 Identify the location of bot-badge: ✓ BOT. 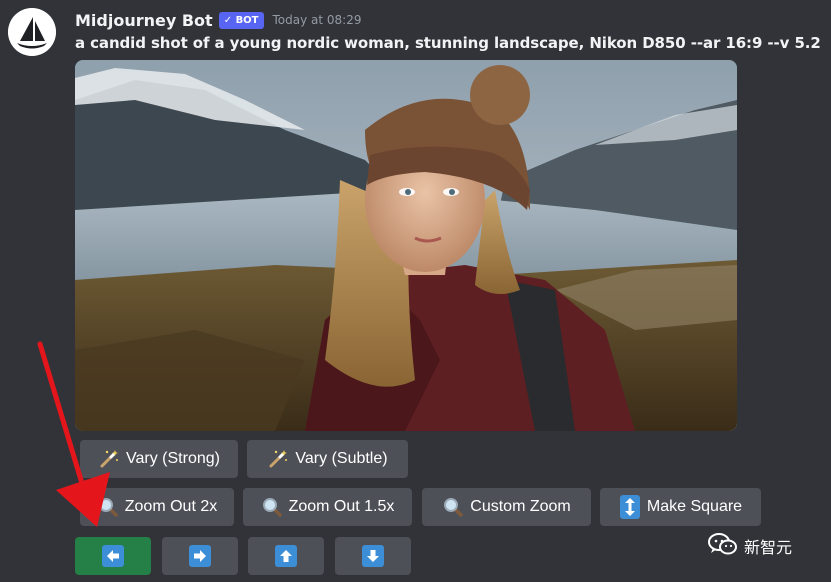
(241, 20).